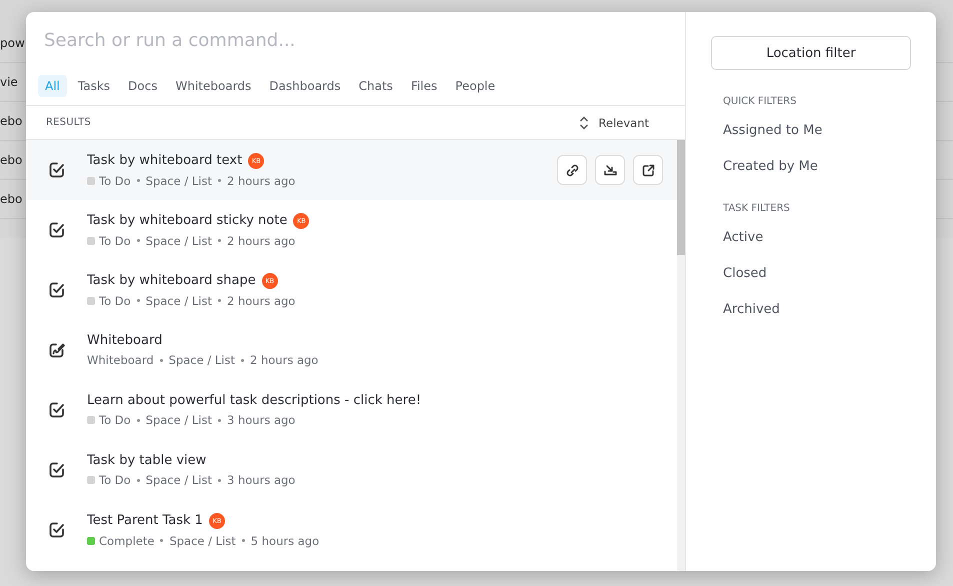 Image resolution: width=953 pixels, height=586 pixels. Describe the element at coordinates (613, 123) in the screenshot. I see `sort-button: Relevant` at that location.